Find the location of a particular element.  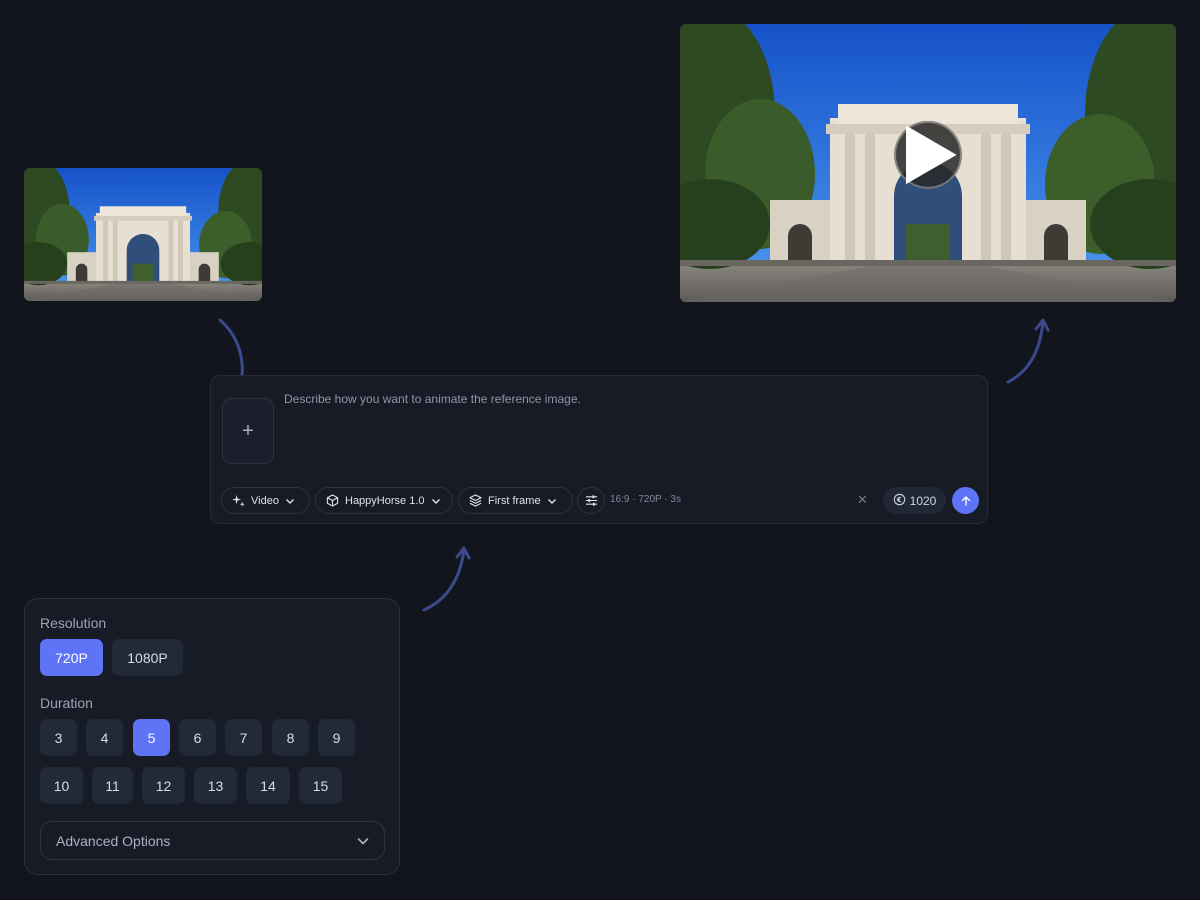

add-reference-button: + is located at coordinates (248, 431).